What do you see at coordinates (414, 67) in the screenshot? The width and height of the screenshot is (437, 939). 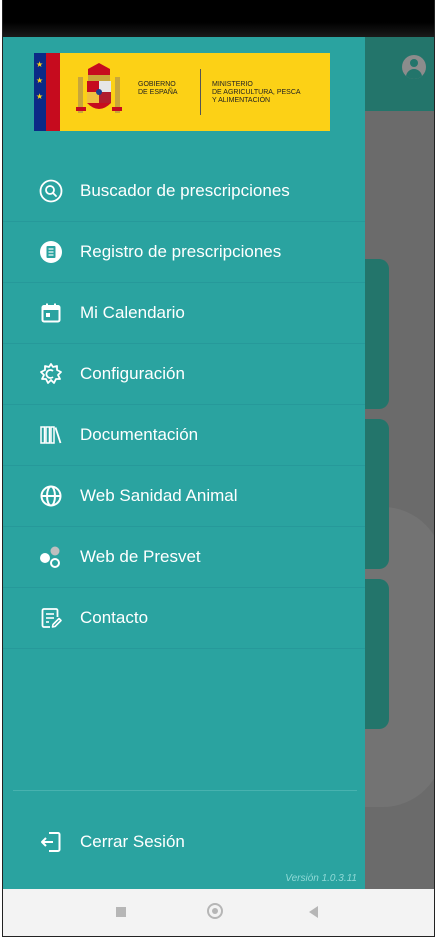 I see `account-icon` at bounding box center [414, 67].